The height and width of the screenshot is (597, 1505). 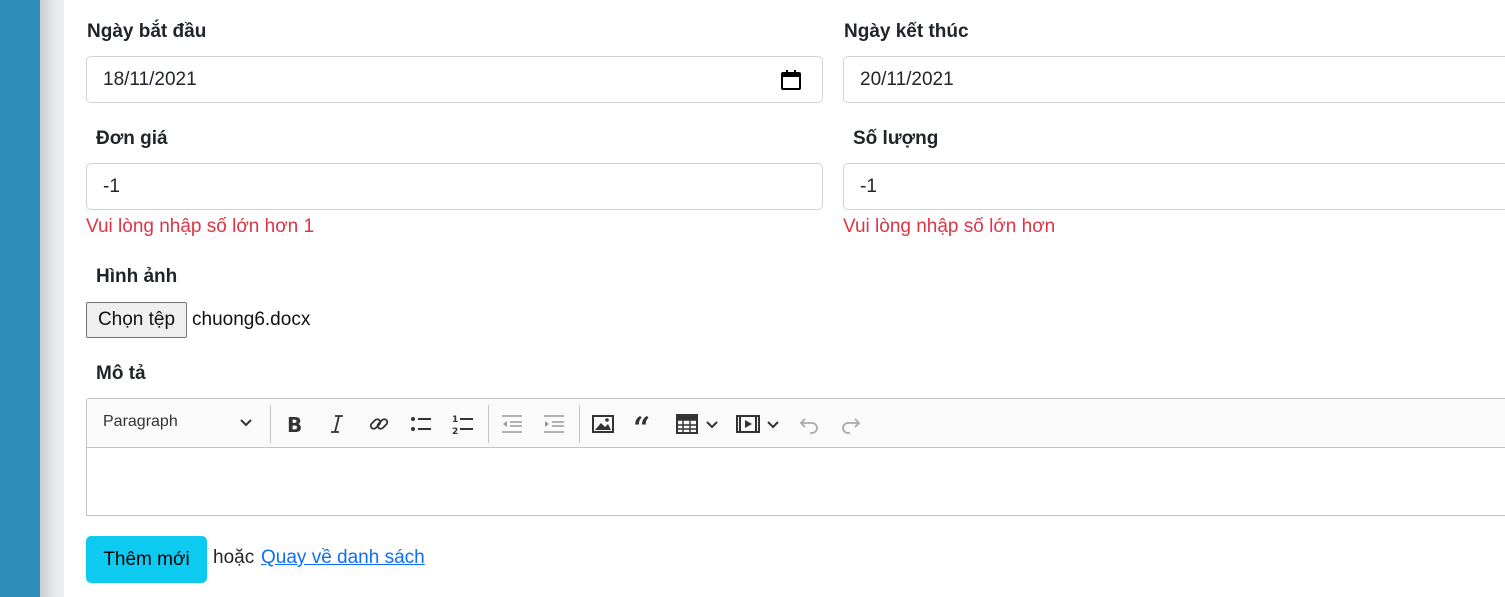 I want to click on indent-icon, so click(x=554, y=424).